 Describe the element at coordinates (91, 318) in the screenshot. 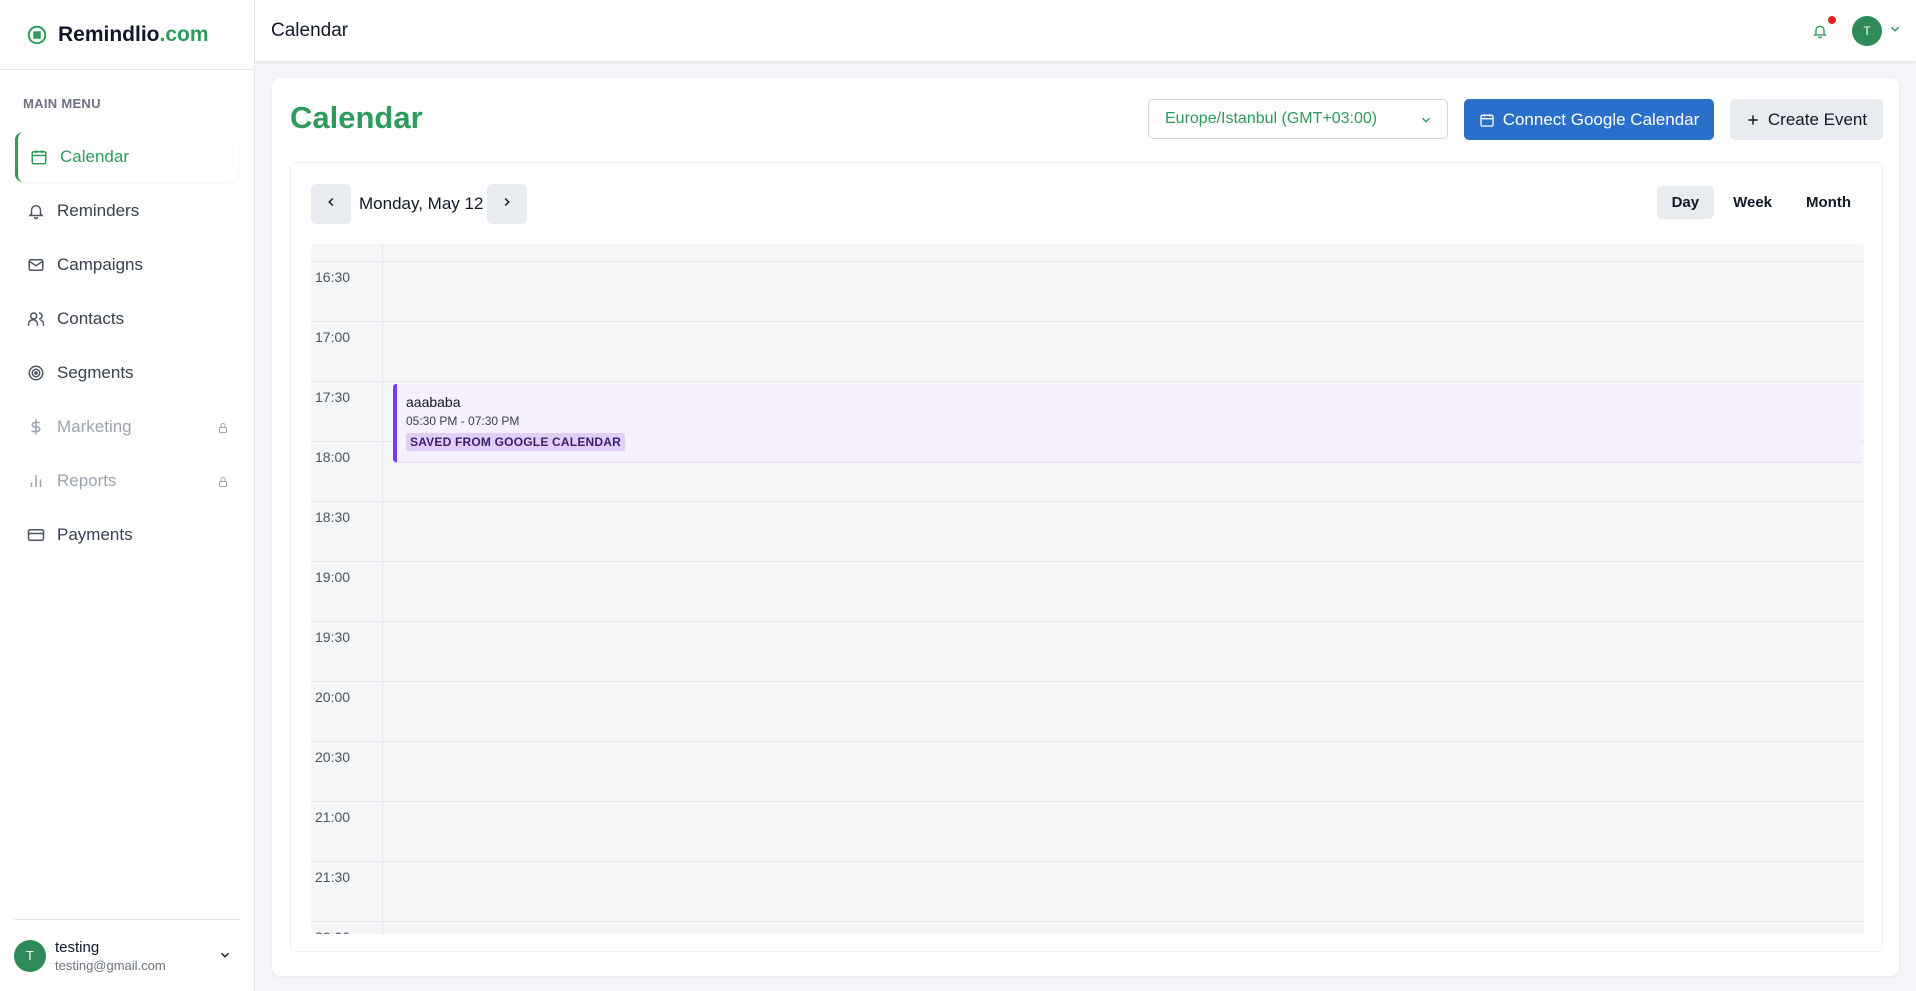

I see `sidebar-item-label: Contacts` at that location.